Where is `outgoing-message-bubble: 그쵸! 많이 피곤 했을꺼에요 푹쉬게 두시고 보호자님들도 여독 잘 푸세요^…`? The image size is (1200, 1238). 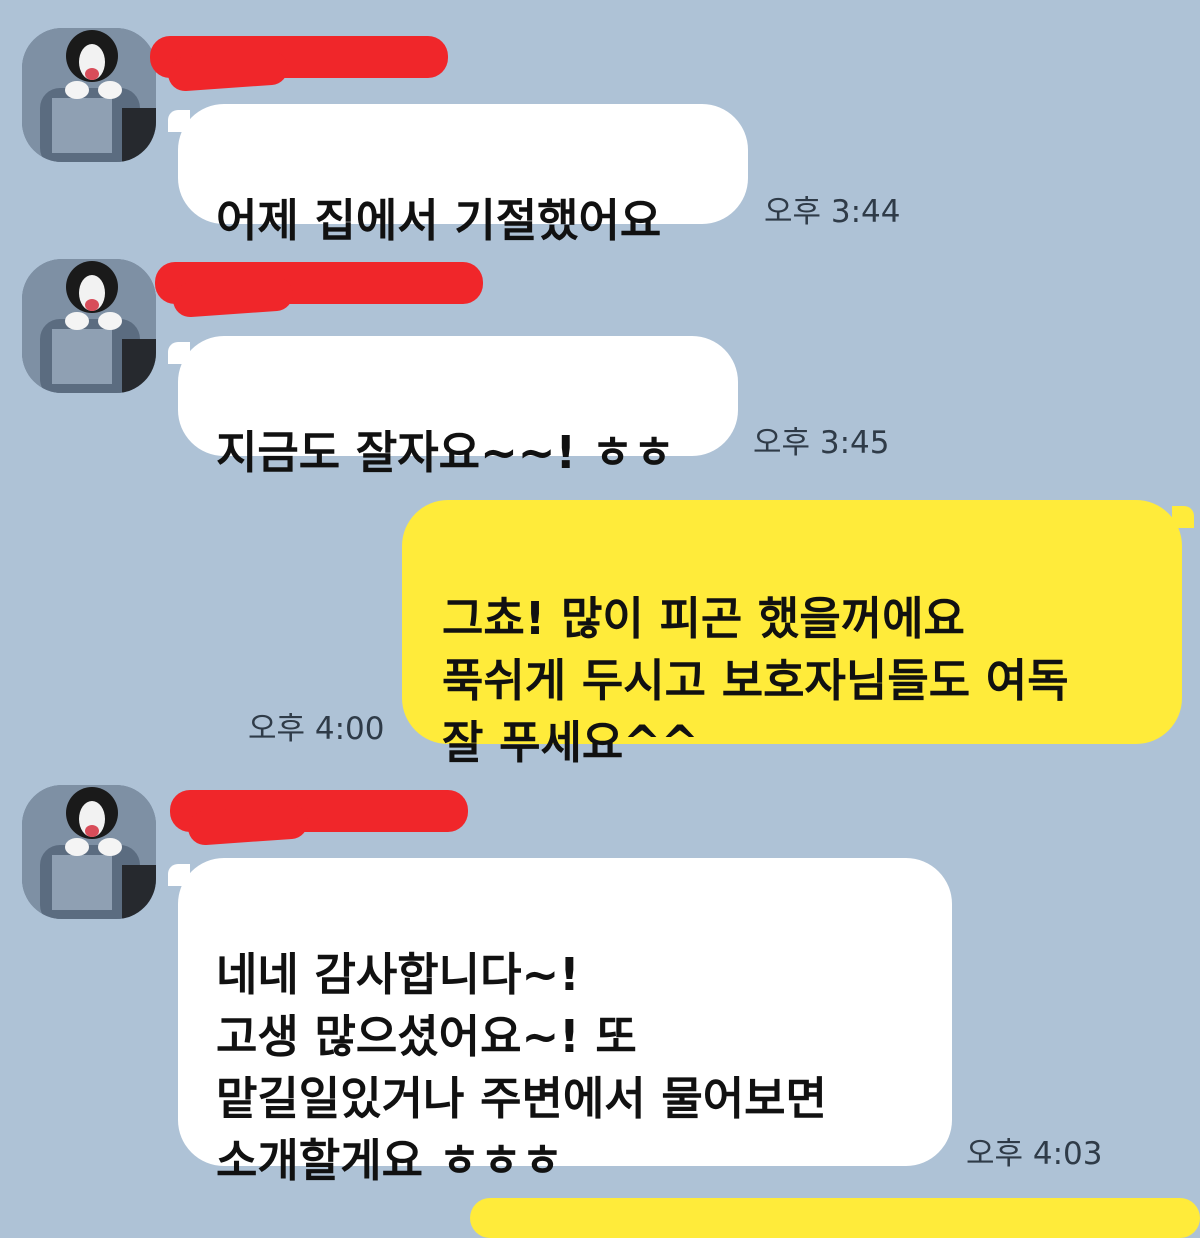
outgoing-message-bubble: 그쵸! 많이 피곤 했을꺼에요 푹쉬게 두시고 보호자님들도 여독 잘 푸세요^… is located at coordinates (792, 634).